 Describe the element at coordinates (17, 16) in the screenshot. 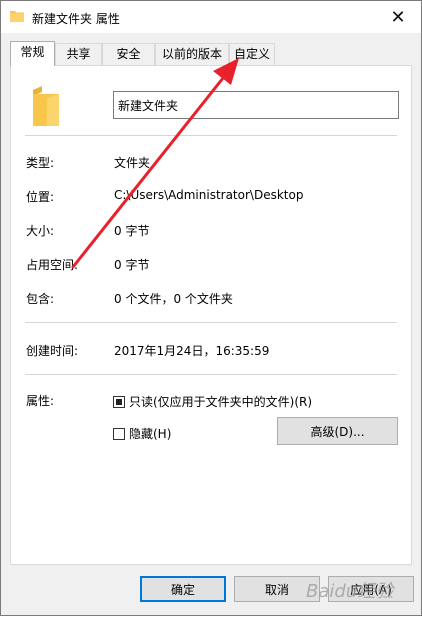

I see `folder-icon` at that location.